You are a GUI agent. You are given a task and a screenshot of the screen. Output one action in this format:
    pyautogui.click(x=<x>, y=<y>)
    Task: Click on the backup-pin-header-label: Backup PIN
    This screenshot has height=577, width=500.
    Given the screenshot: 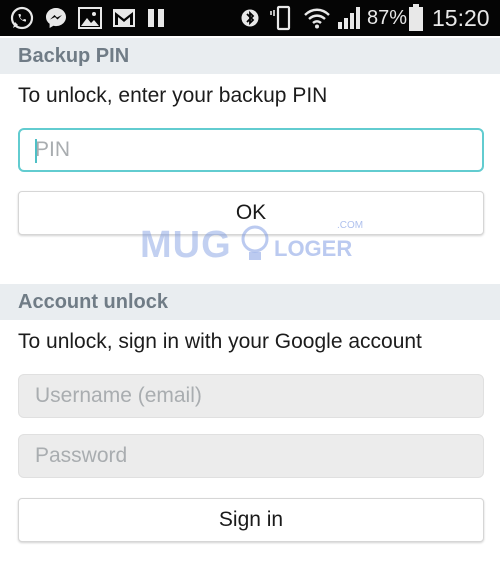 What is the action you would take?
    pyautogui.click(x=74, y=56)
    